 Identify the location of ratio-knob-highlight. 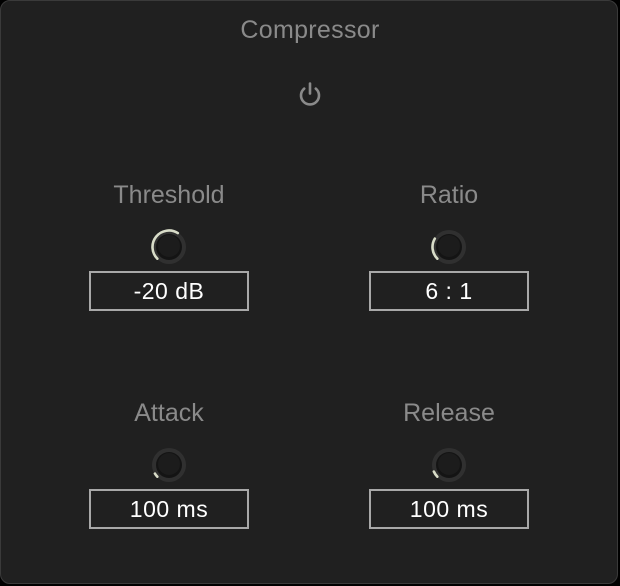
(449, 246).